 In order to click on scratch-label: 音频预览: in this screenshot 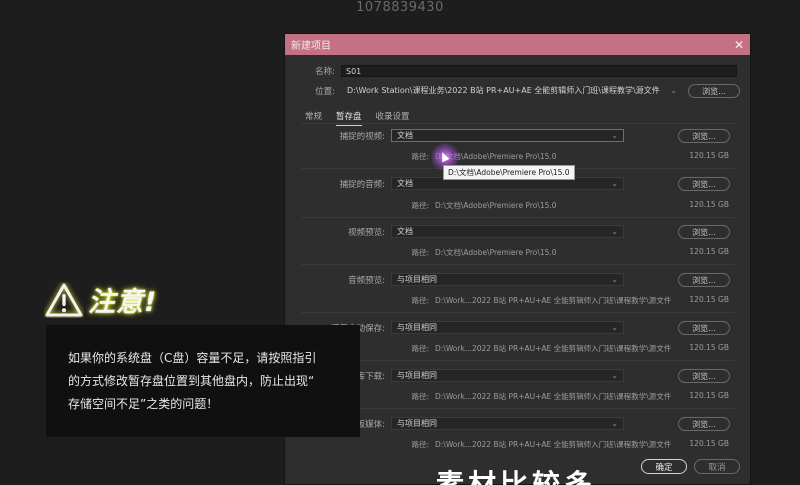, I will do `click(366, 280)`.